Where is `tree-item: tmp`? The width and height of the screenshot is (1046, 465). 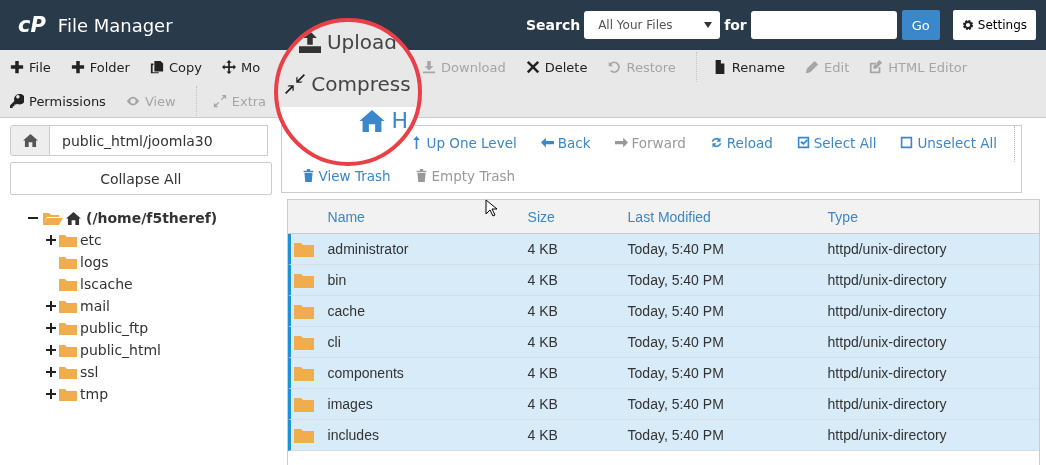
tree-item: tmp is located at coordinates (94, 394).